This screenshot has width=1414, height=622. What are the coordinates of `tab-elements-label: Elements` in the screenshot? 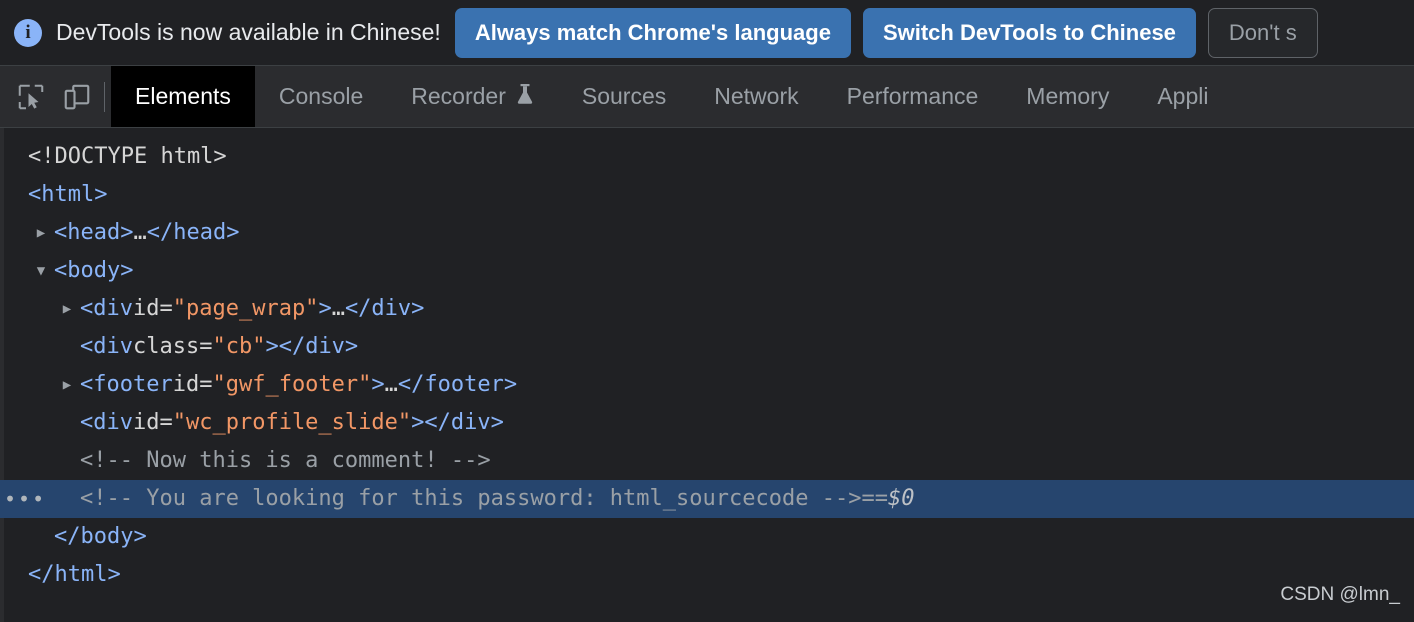 It's located at (183, 96).